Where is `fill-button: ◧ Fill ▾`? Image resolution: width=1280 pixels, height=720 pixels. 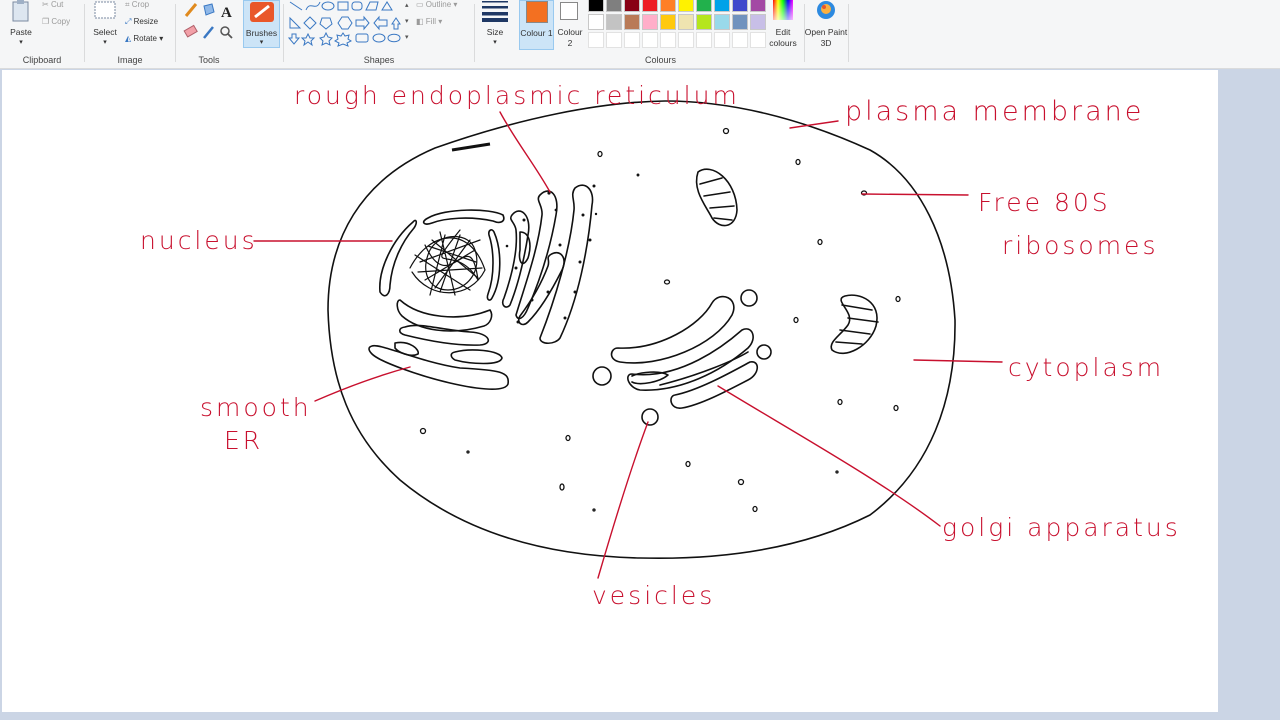 fill-button: ◧ Fill ▾ is located at coordinates (429, 21).